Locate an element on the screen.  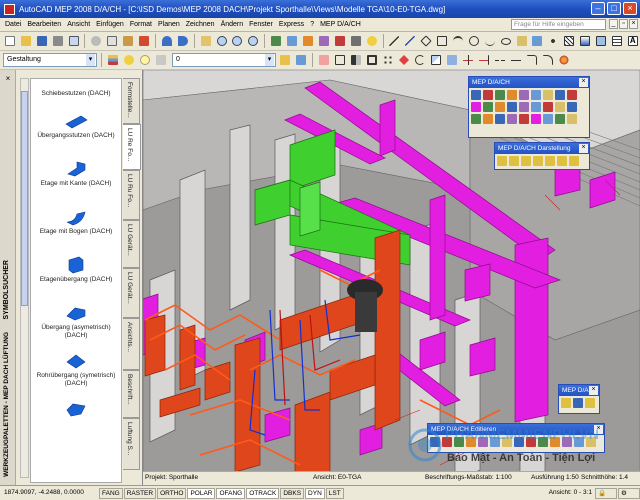
annotation-scale-label: Beschriftungs-Maßstab: 1:100 is located at coordinates (468, 477).